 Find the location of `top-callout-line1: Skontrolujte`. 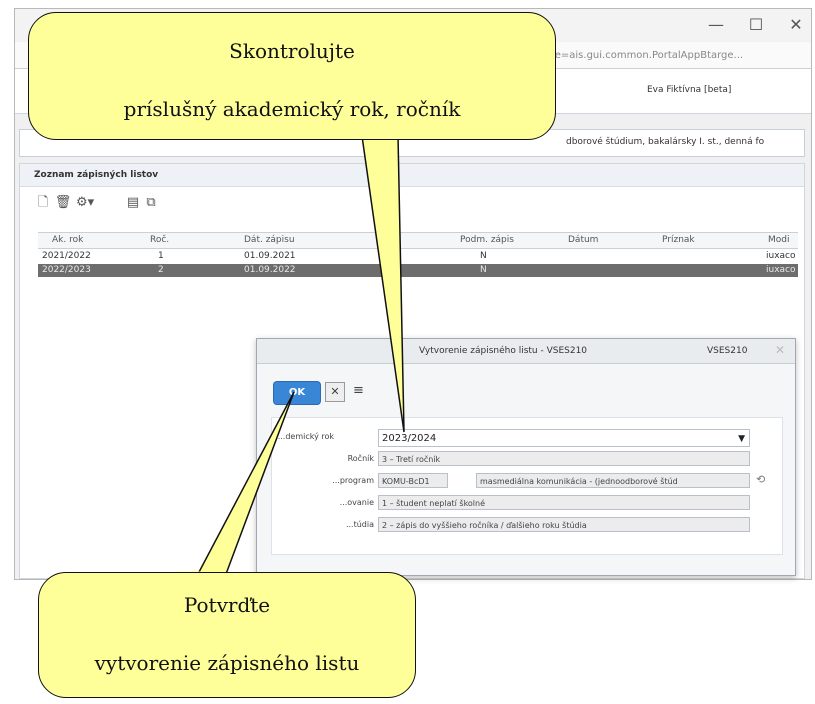

top-callout-line1: Skontrolujte is located at coordinates (292, 51).